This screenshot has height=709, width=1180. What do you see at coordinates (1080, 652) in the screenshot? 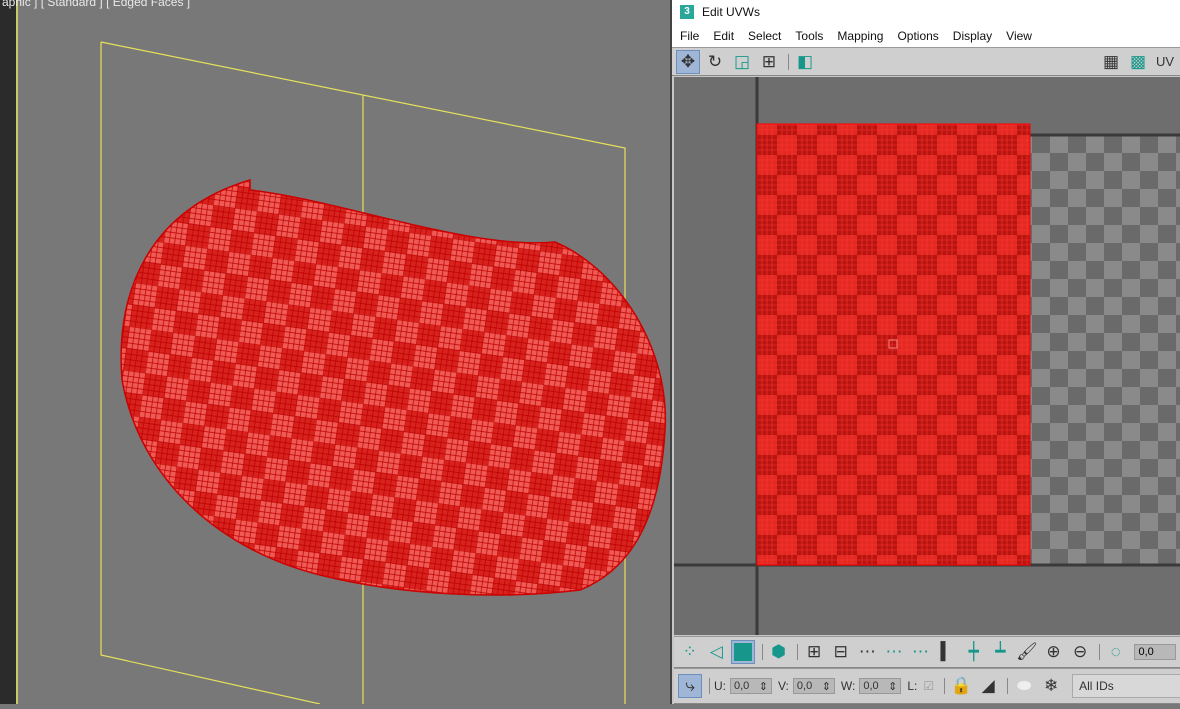
I see `paint-shrink-icon: ⊖` at bounding box center [1080, 652].